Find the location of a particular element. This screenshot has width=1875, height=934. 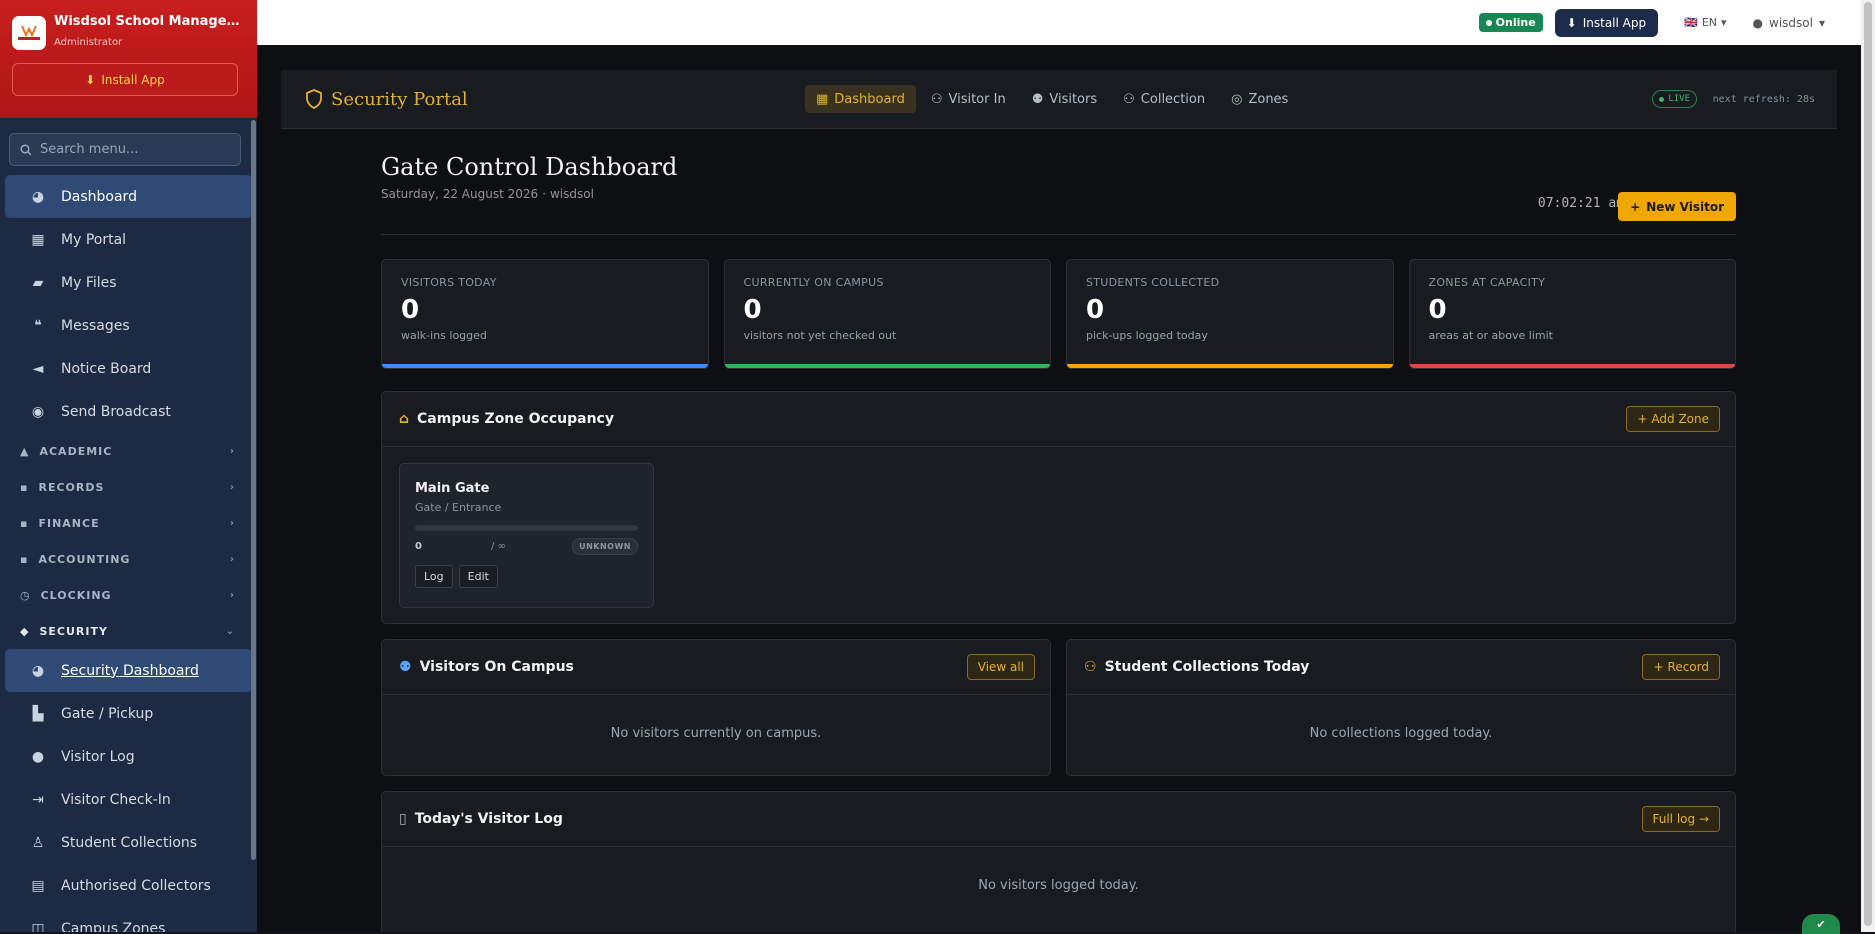

sidebar-item-authorised-collectors: ▤ Authorised Collectors is located at coordinates (128, 885).